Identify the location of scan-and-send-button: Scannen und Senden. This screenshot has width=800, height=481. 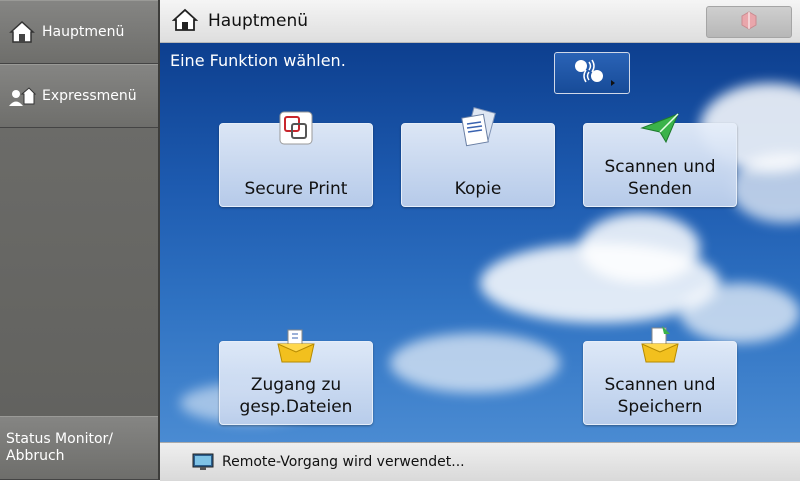
(660, 160).